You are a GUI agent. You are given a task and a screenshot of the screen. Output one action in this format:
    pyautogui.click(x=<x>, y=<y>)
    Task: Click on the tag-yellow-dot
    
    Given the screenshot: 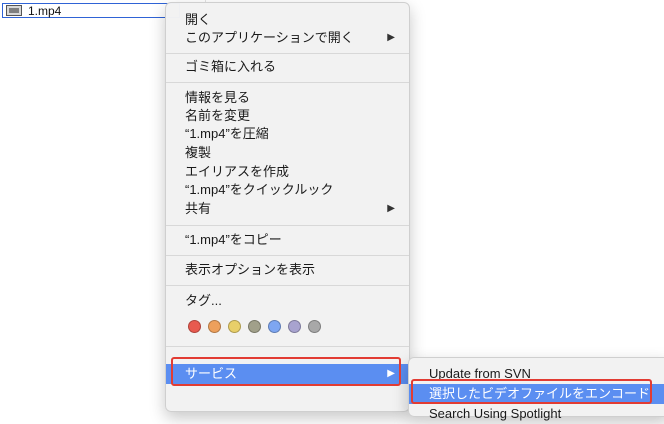 What is the action you would take?
    pyautogui.click(x=234, y=326)
    